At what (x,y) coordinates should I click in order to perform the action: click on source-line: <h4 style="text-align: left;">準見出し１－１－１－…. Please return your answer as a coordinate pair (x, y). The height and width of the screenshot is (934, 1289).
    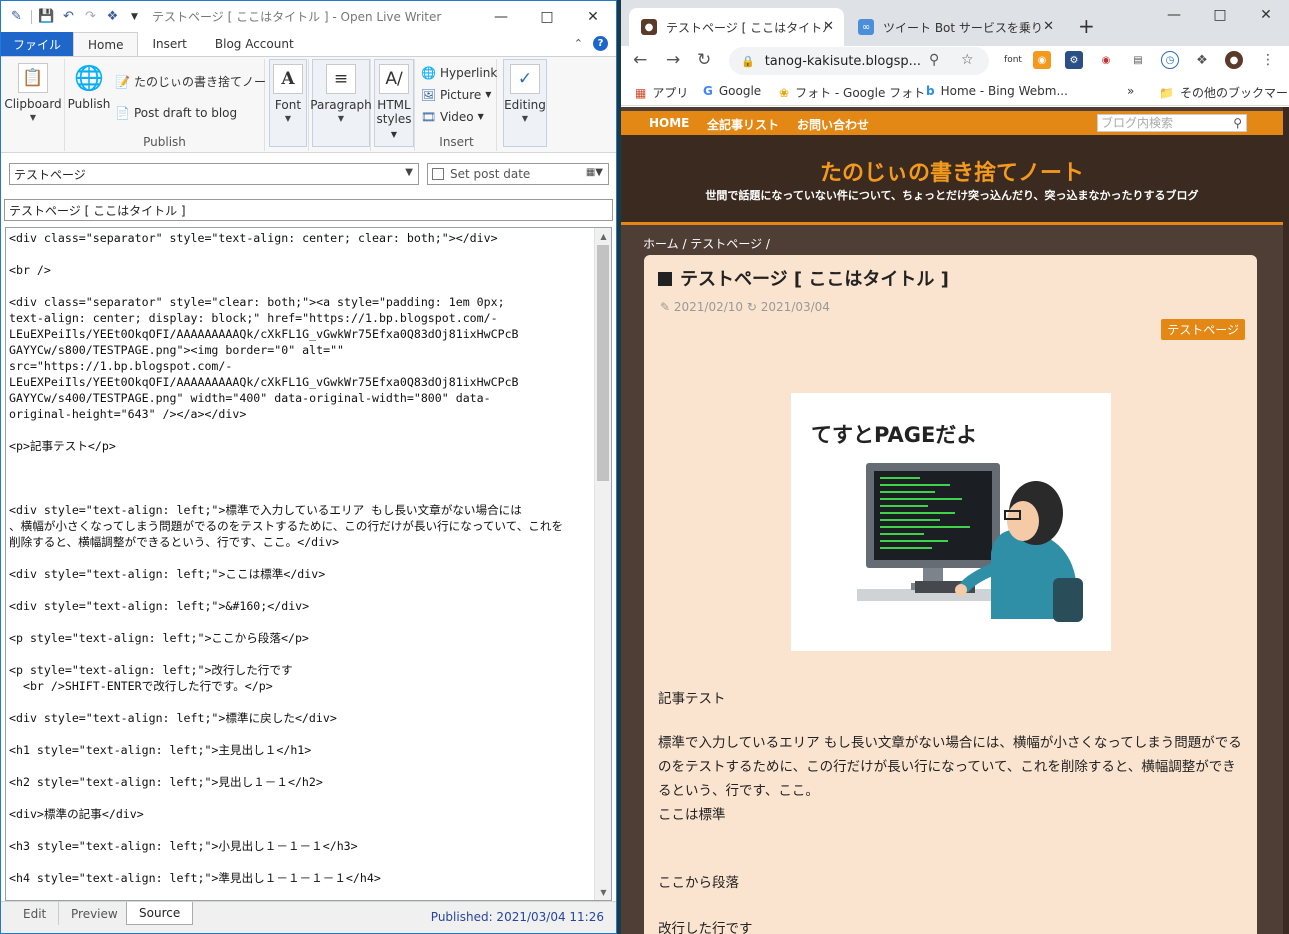
    Looking at the image, I should click on (301, 878).